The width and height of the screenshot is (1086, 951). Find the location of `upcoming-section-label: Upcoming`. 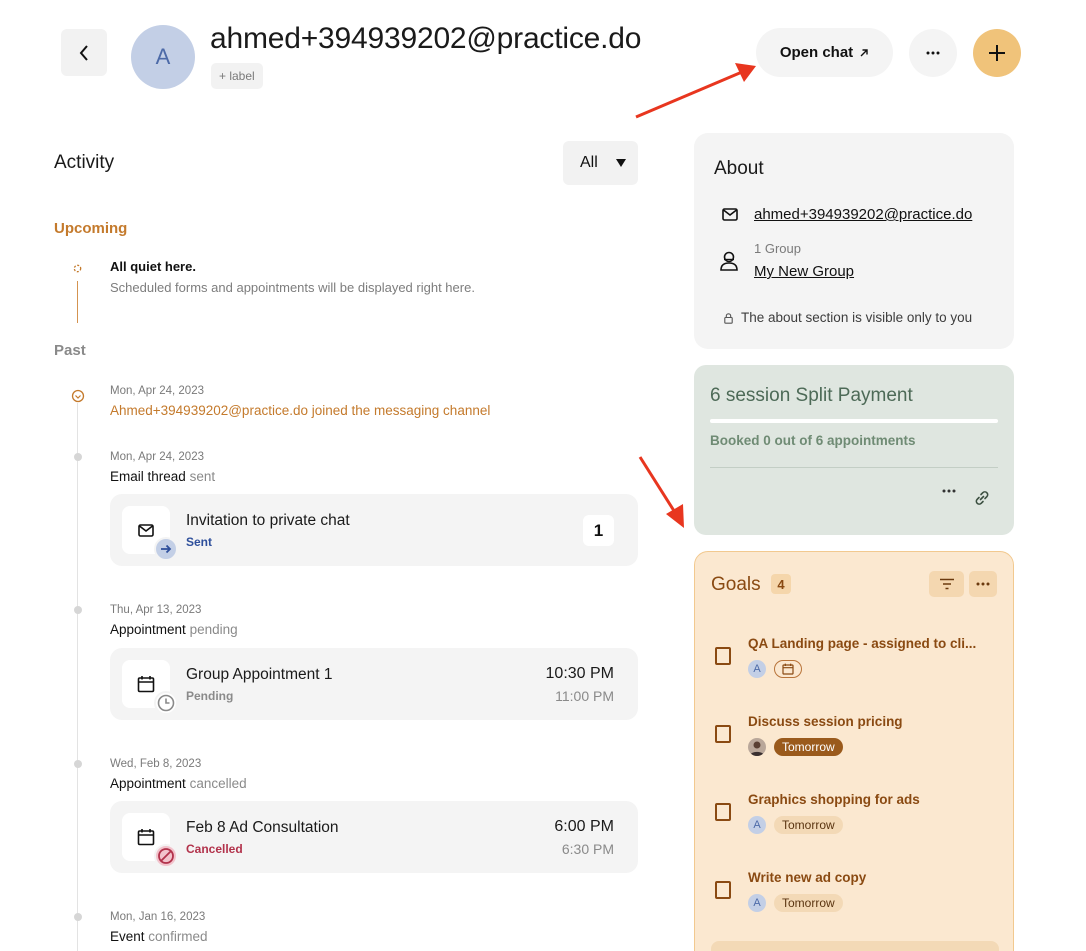

upcoming-section-label: Upcoming is located at coordinates (91, 228).